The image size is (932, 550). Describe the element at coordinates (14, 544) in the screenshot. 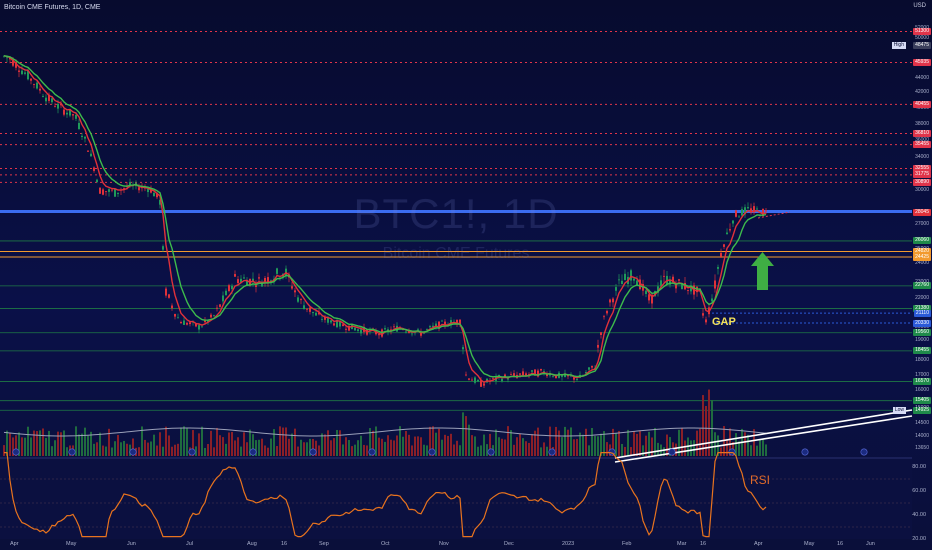

I see `time-tick: Apr` at that location.